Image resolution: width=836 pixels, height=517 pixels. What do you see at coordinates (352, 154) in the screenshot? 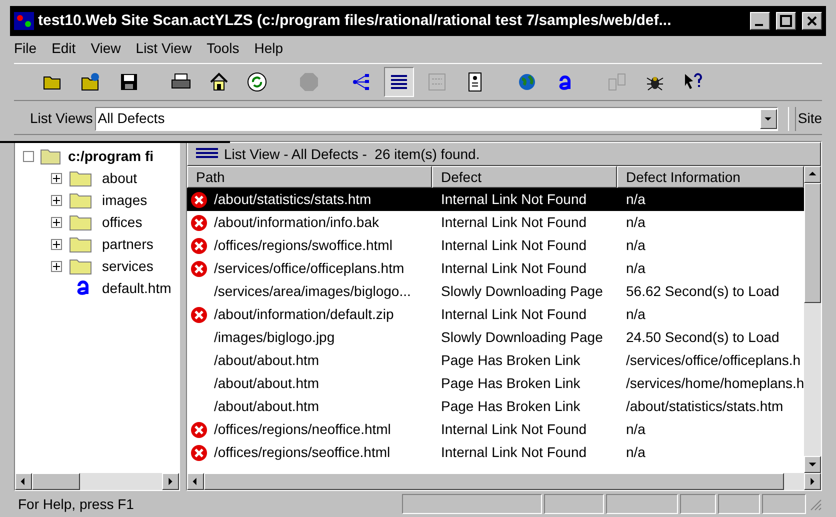
I see `list-title: List View - All Defects - 26 item(s) found.` at bounding box center [352, 154].